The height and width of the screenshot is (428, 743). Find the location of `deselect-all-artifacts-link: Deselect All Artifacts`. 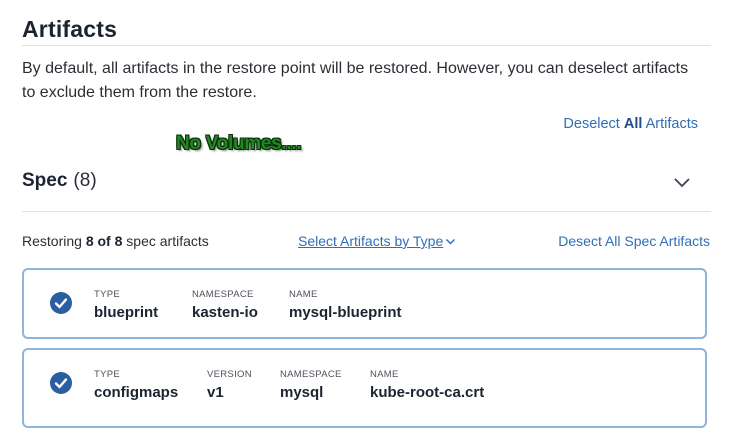

deselect-all-artifacts-link: Deselect All Artifacts is located at coordinates (630, 124).